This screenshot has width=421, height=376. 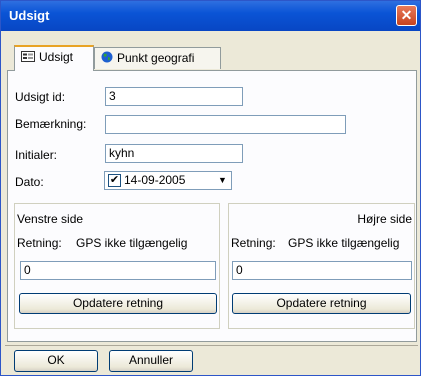 What do you see at coordinates (151, 361) in the screenshot?
I see `cancel-button: Annuller` at bounding box center [151, 361].